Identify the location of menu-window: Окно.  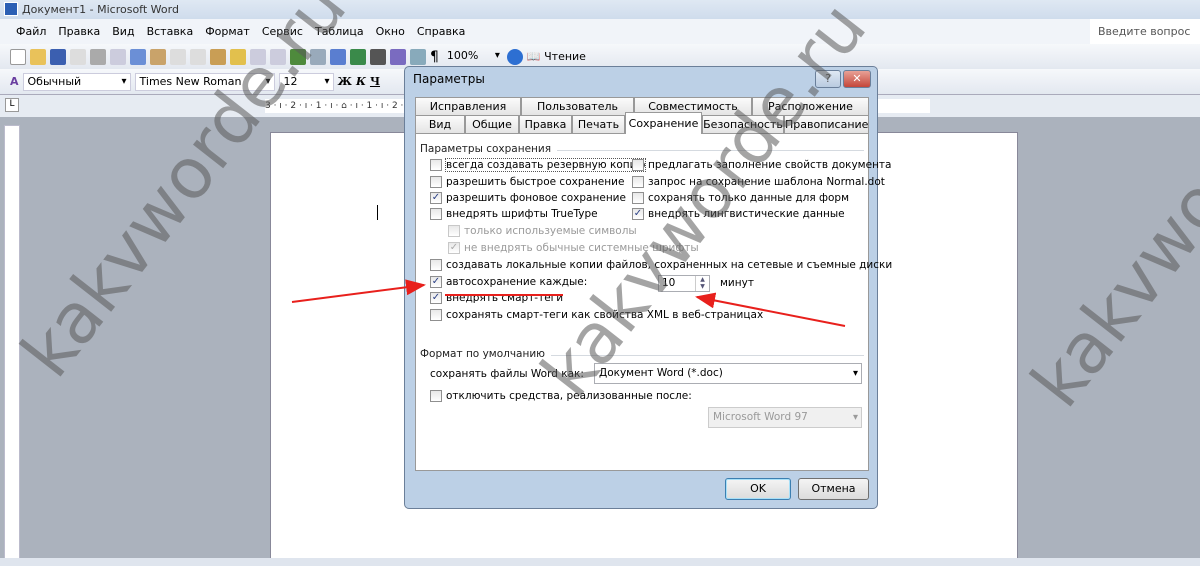
(390, 31).